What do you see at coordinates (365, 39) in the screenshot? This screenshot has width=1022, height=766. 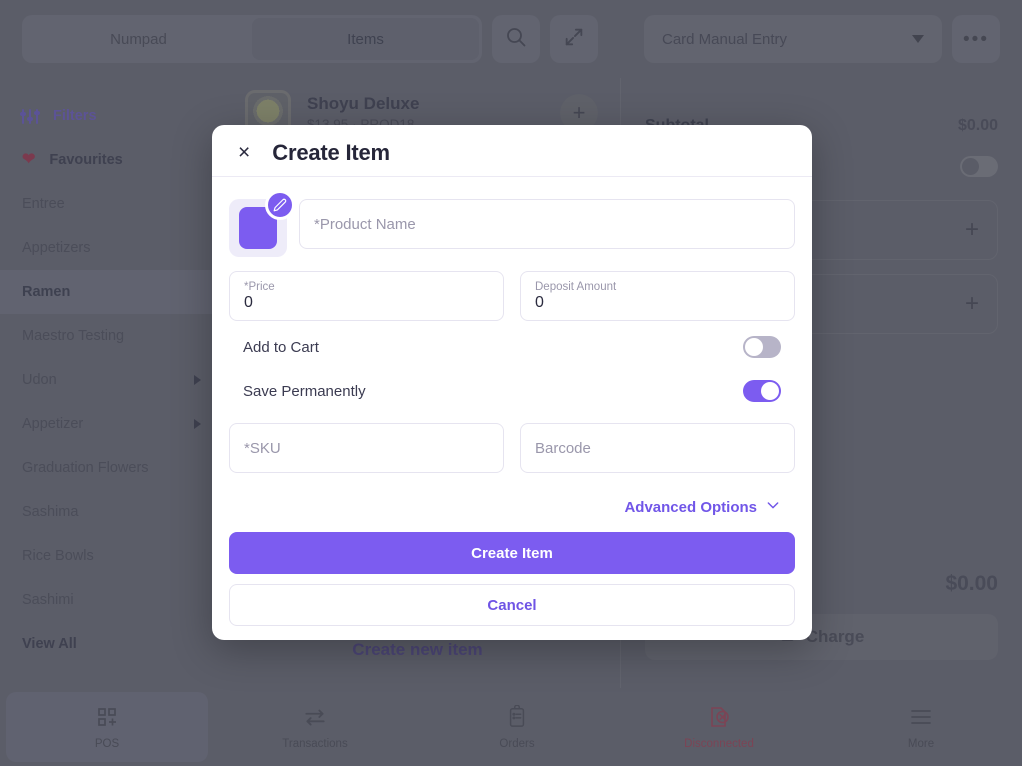 I see `tab-items: Items` at bounding box center [365, 39].